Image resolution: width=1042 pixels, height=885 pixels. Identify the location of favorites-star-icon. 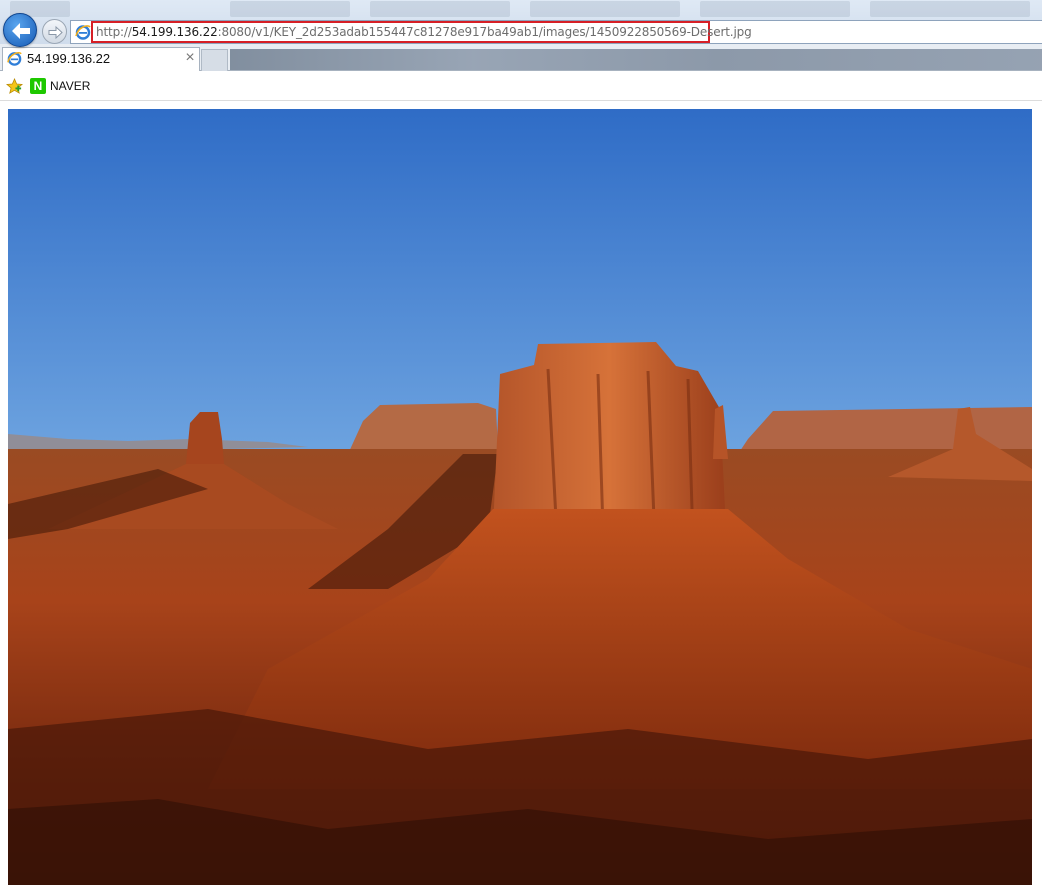
(14, 86).